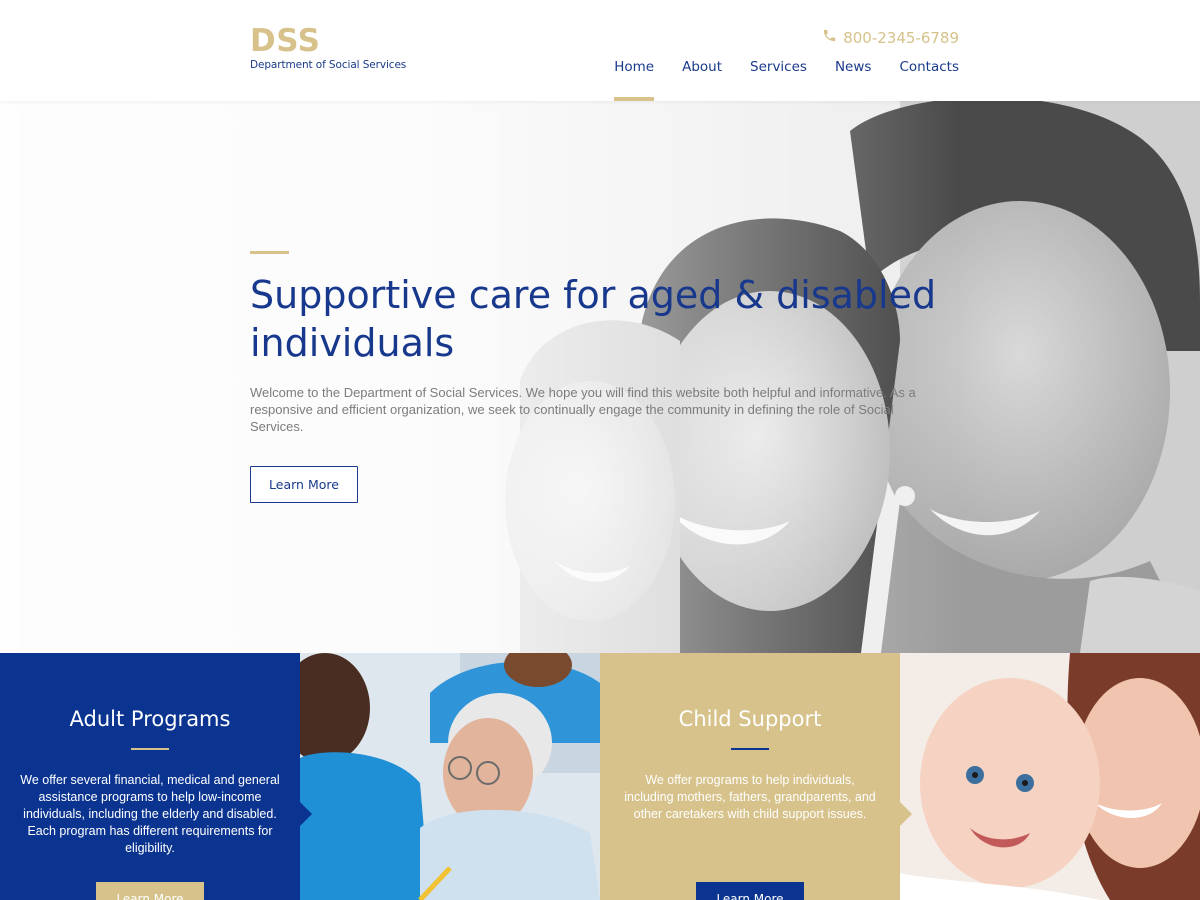 The height and width of the screenshot is (900, 1200). What do you see at coordinates (150, 749) in the screenshot?
I see `adult-programs-rule` at bounding box center [150, 749].